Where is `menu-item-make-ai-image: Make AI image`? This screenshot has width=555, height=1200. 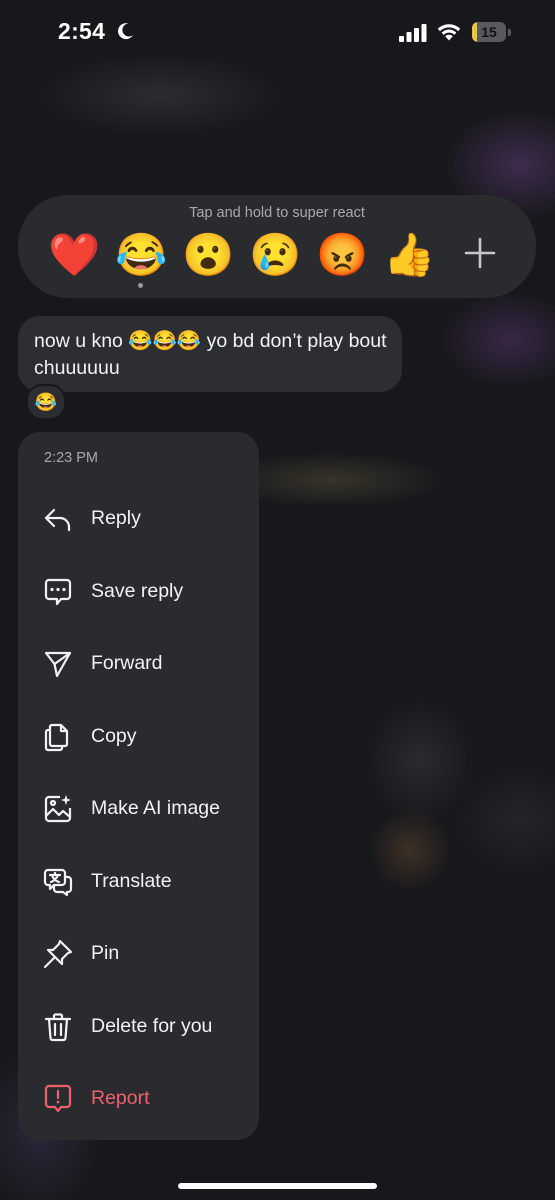
menu-item-make-ai-image: Make AI image is located at coordinates (138, 809).